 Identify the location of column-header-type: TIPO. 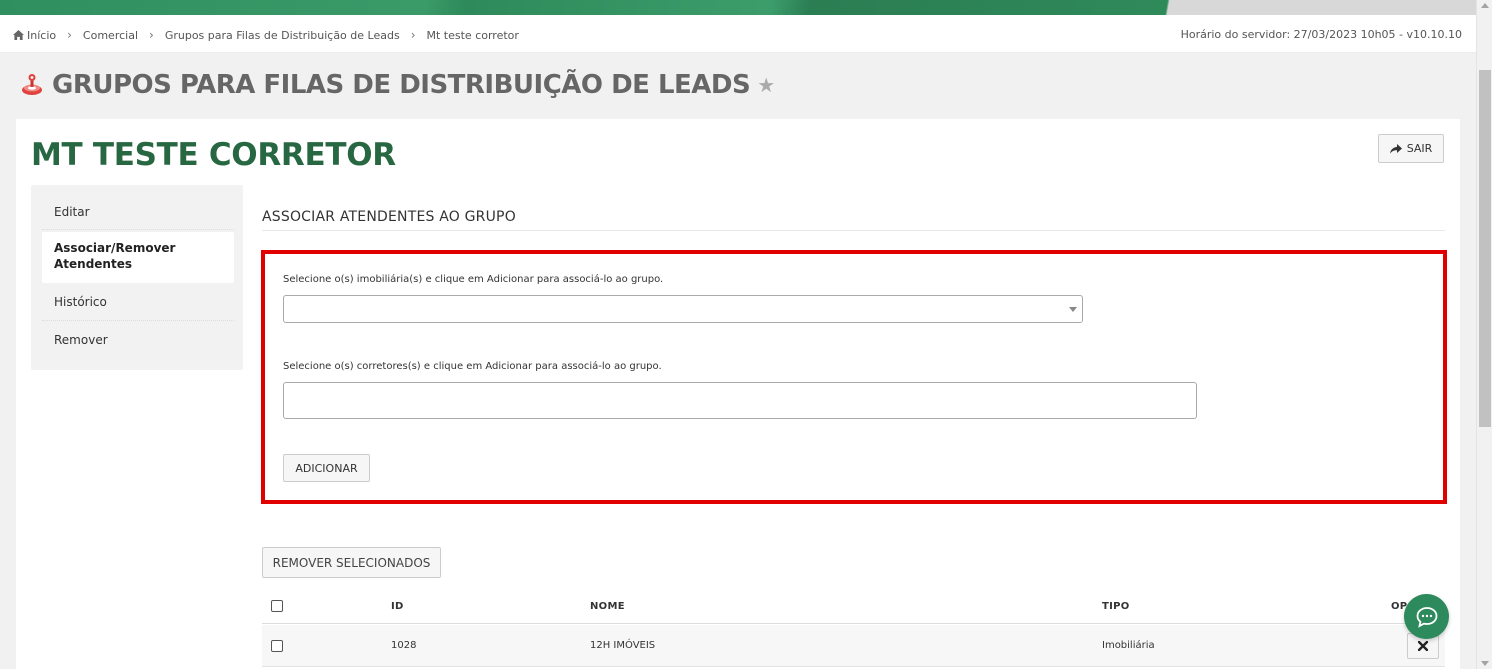
(1116, 607).